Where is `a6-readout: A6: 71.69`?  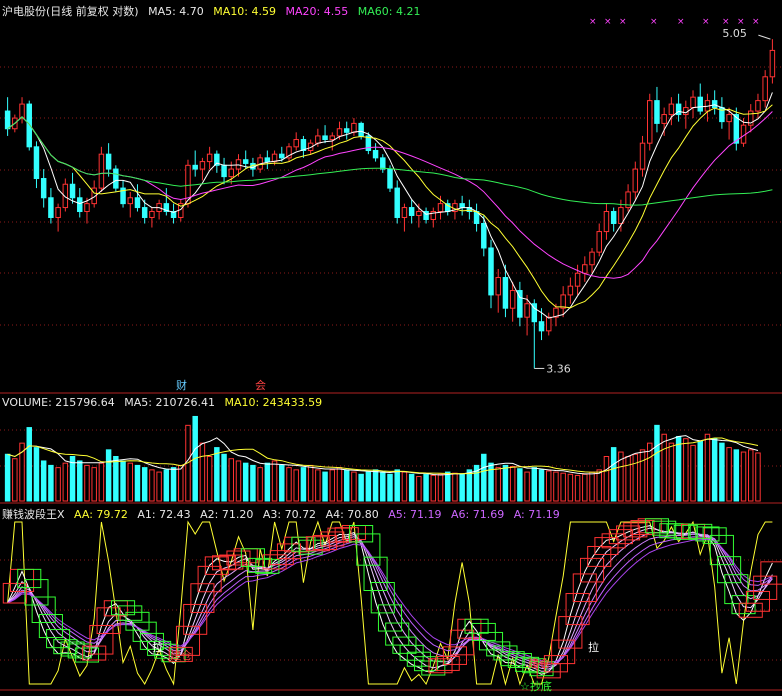 a6-readout: A6: 71.69 is located at coordinates (478, 514).